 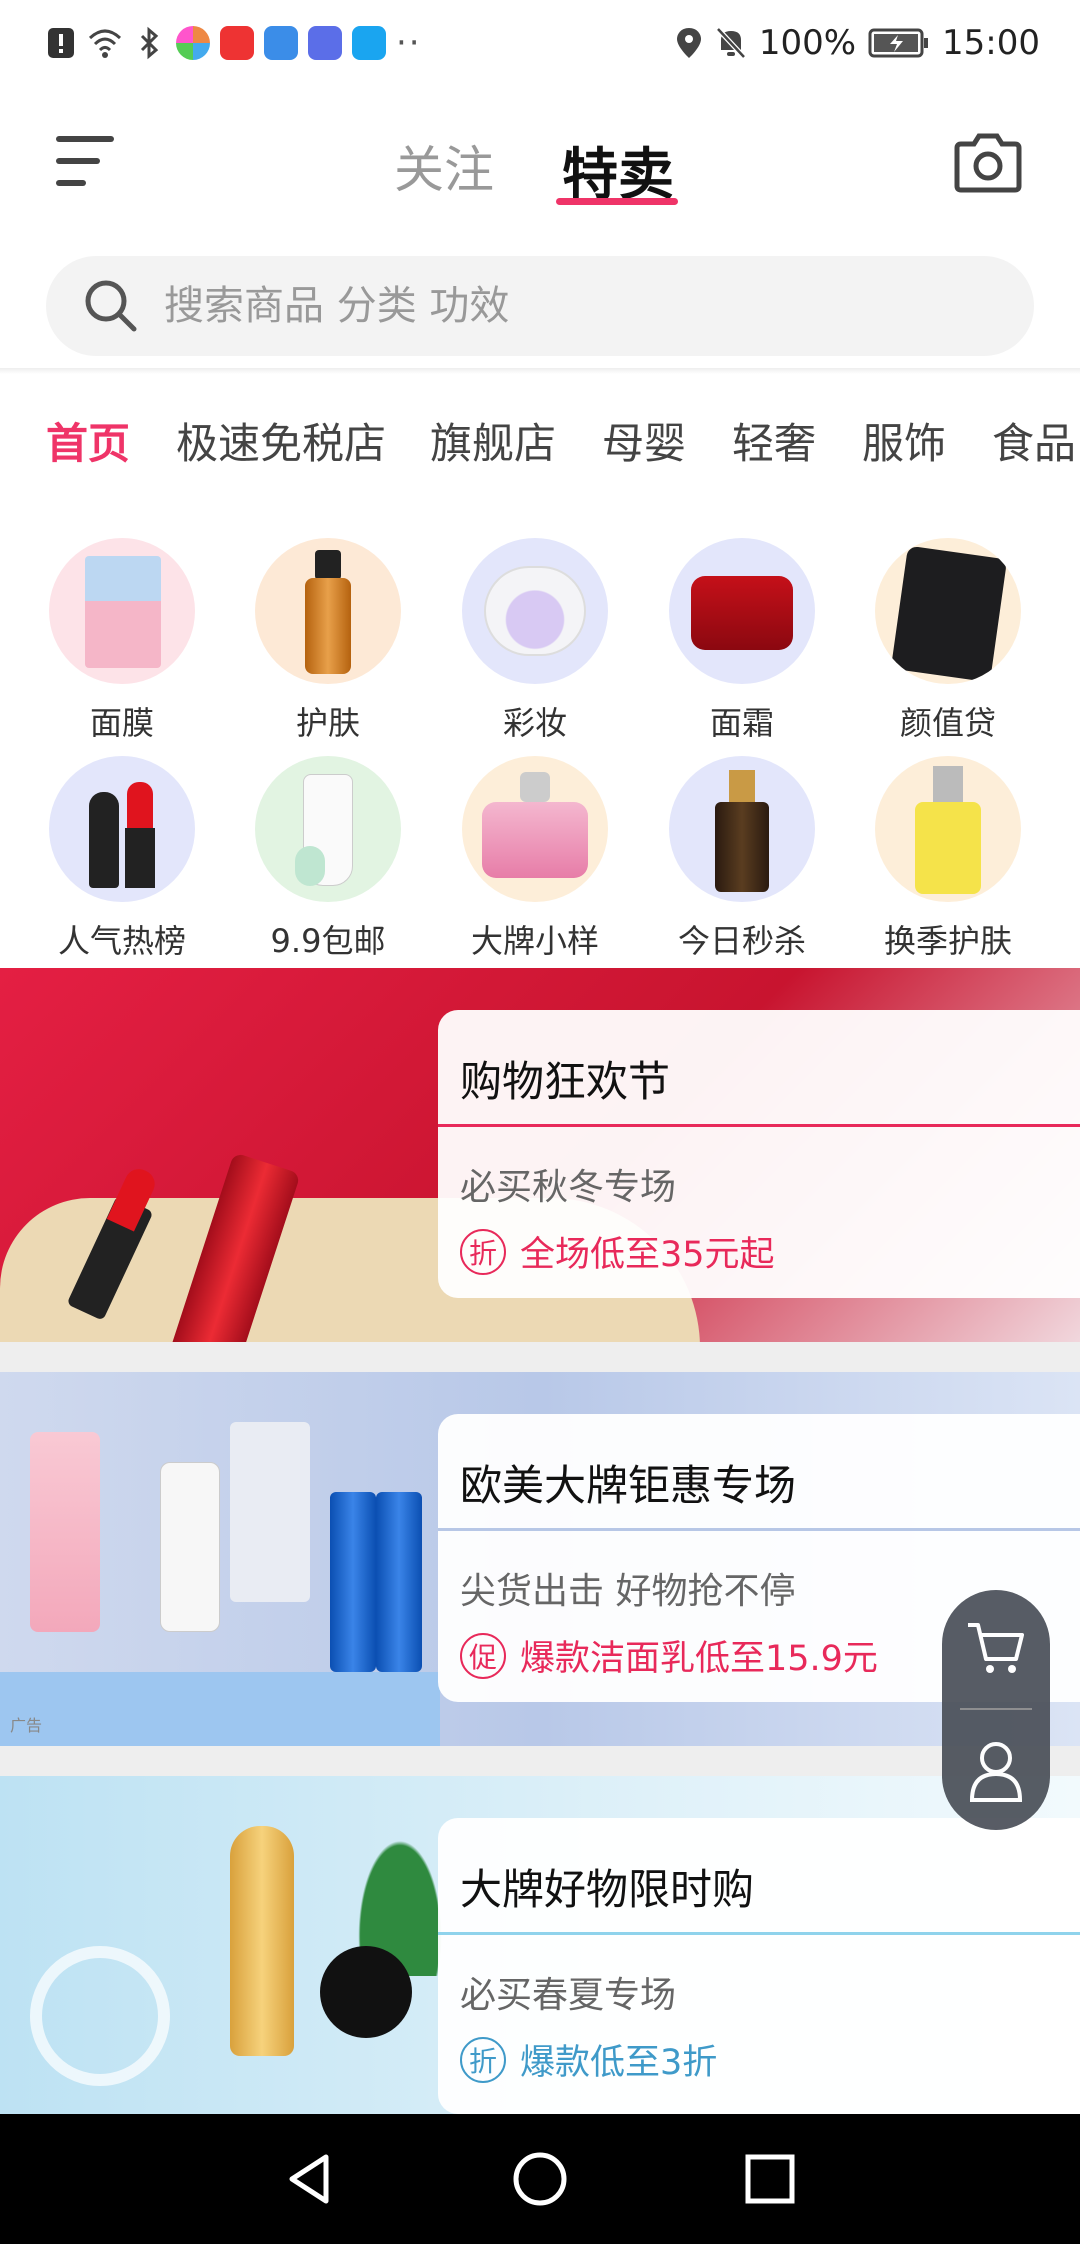 What do you see at coordinates (535, 829) in the screenshot?
I see `perfume-product-image` at bounding box center [535, 829].